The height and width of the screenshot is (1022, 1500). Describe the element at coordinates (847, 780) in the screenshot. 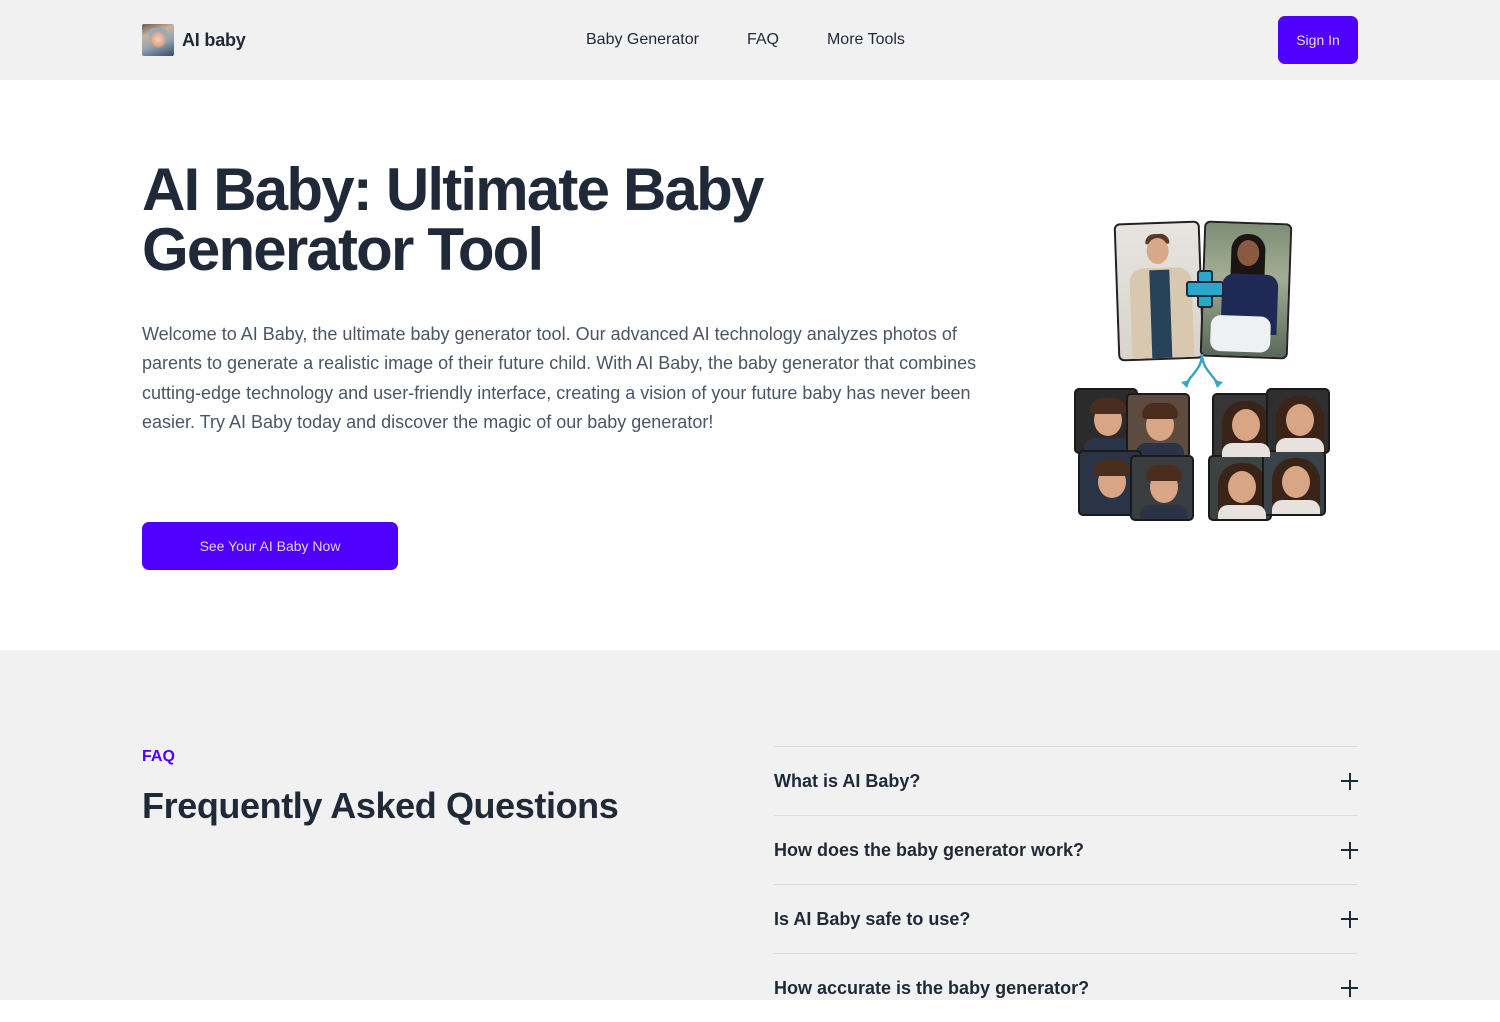

I see `faq-question: What is AI Baby?` at that location.